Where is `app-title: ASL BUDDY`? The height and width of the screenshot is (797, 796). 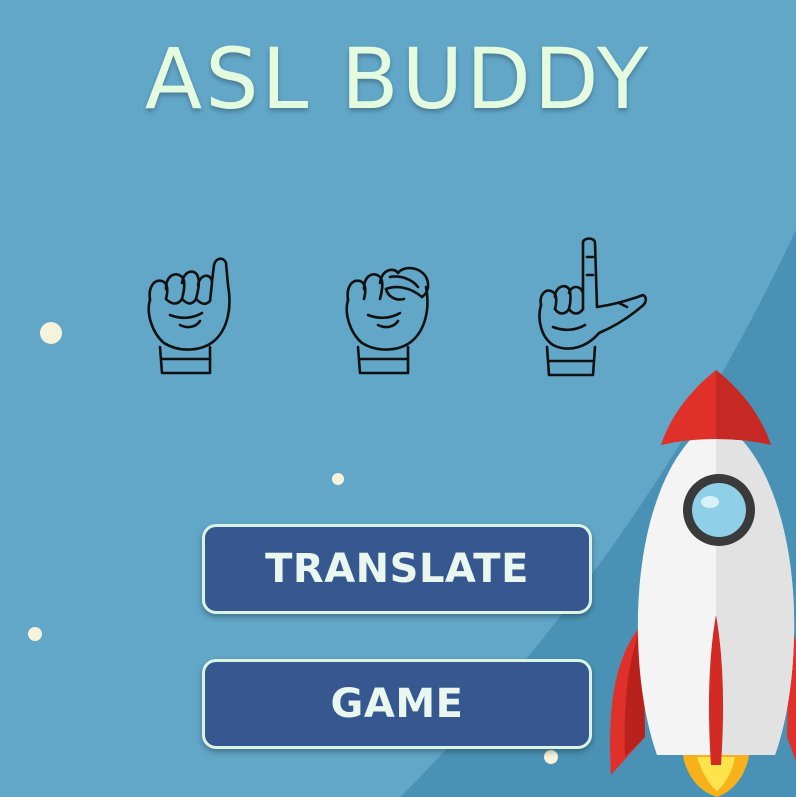 app-title: ASL BUDDY is located at coordinates (398, 79).